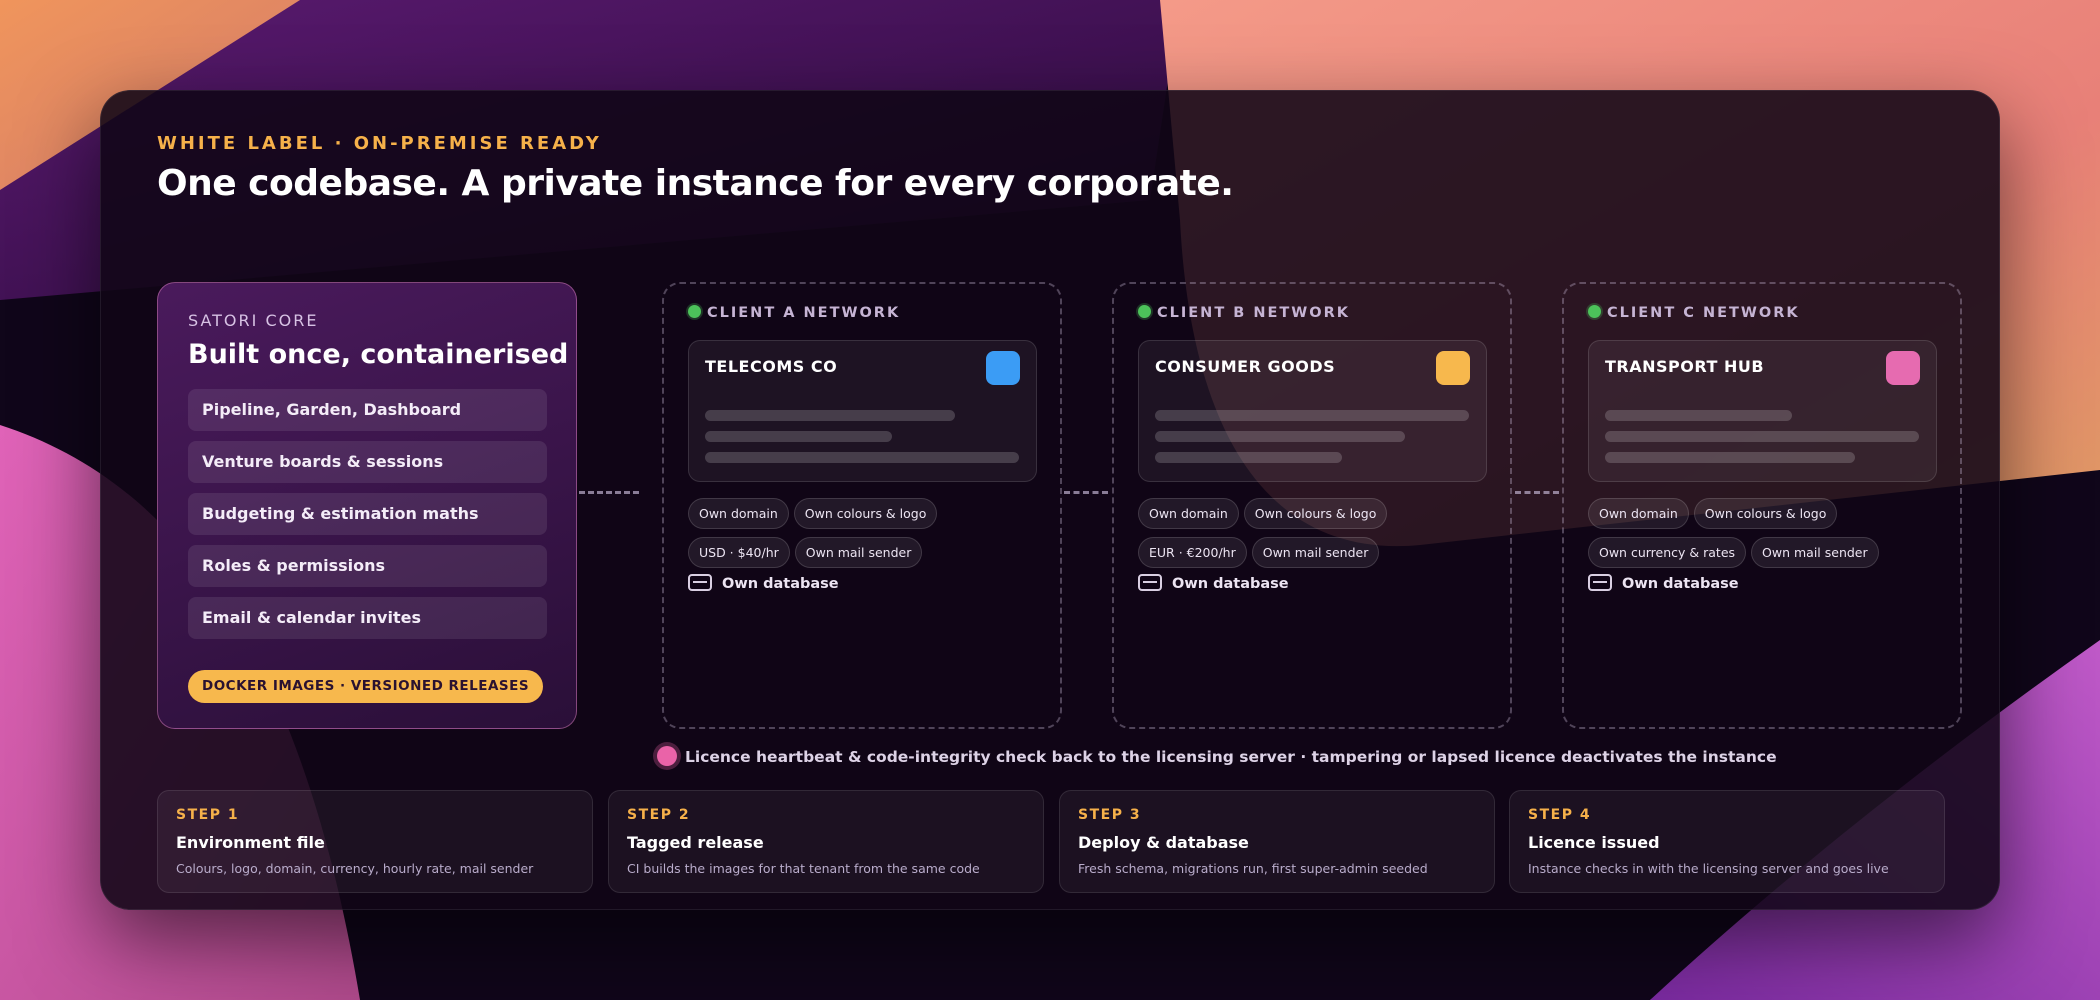 This screenshot has height=1000, width=2100. What do you see at coordinates (378, 354) in the screenshot?
I see `core-title: Built once, containerised` at bounding box center [378, 354].